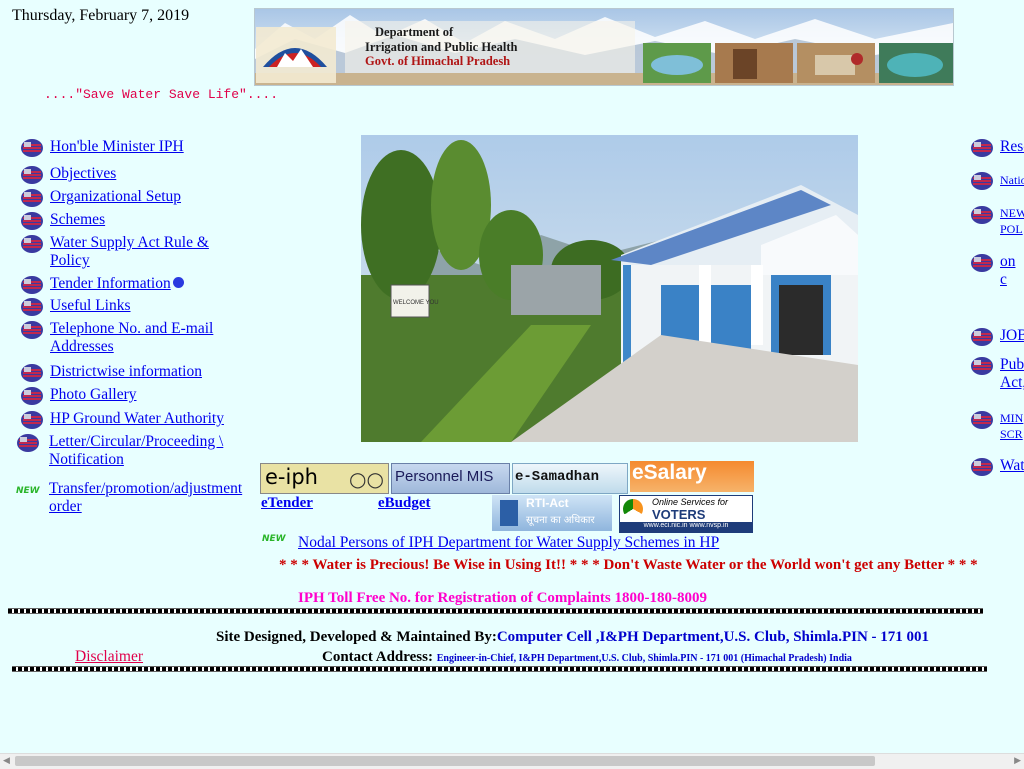 The width and height of the screenshot is (1024, 769). What do you see at coordinates (377, 657) in the screenshot?
I see `contact-label: Contact Address:` at bounding box center [377, 657].